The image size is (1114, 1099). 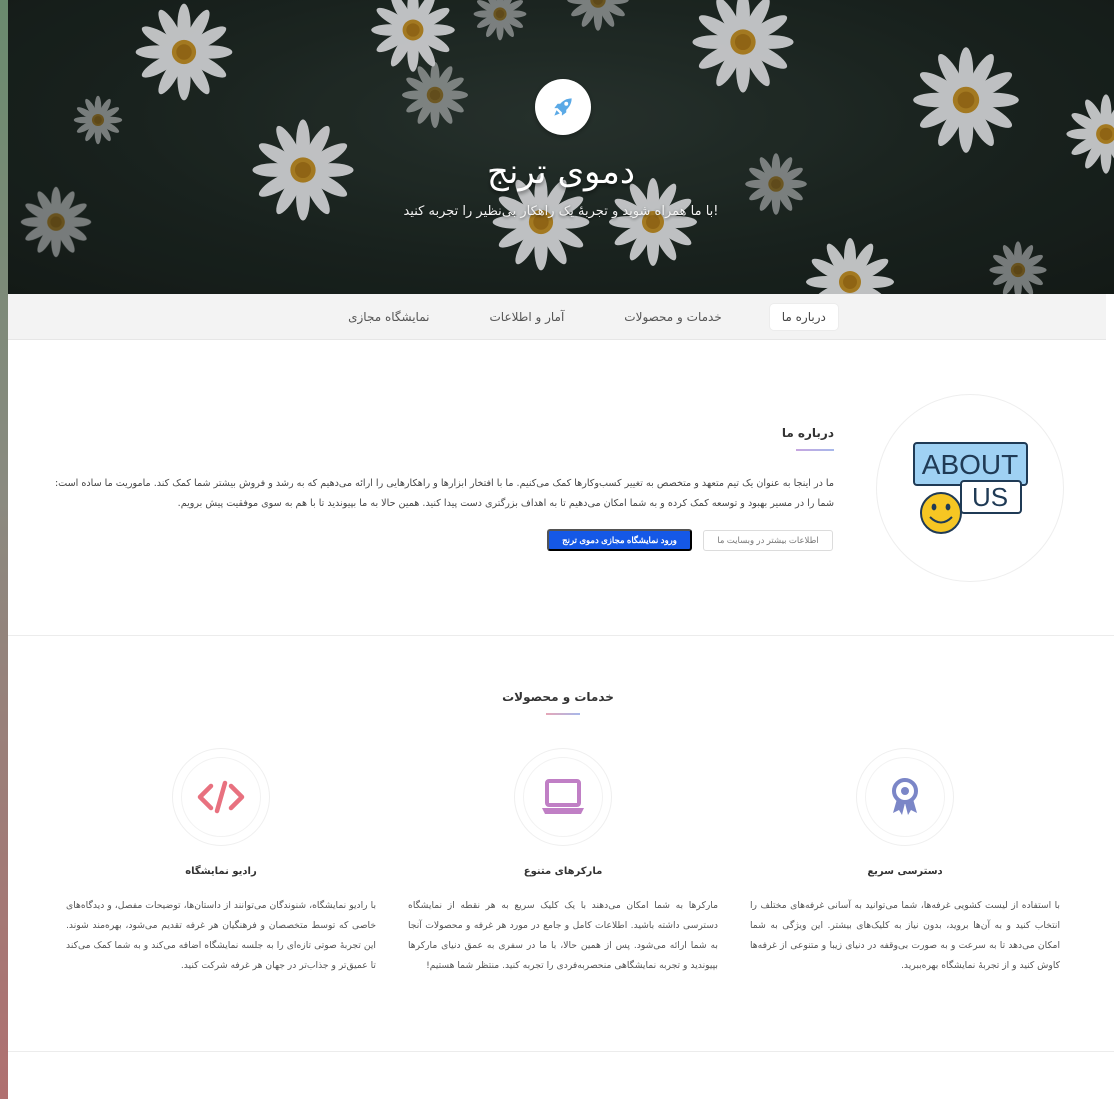 What do you see at coordinates (221, 871) in the screenshot?
I see `service-title: رادیو نمایشگاه` at bounding box center [221, 871].